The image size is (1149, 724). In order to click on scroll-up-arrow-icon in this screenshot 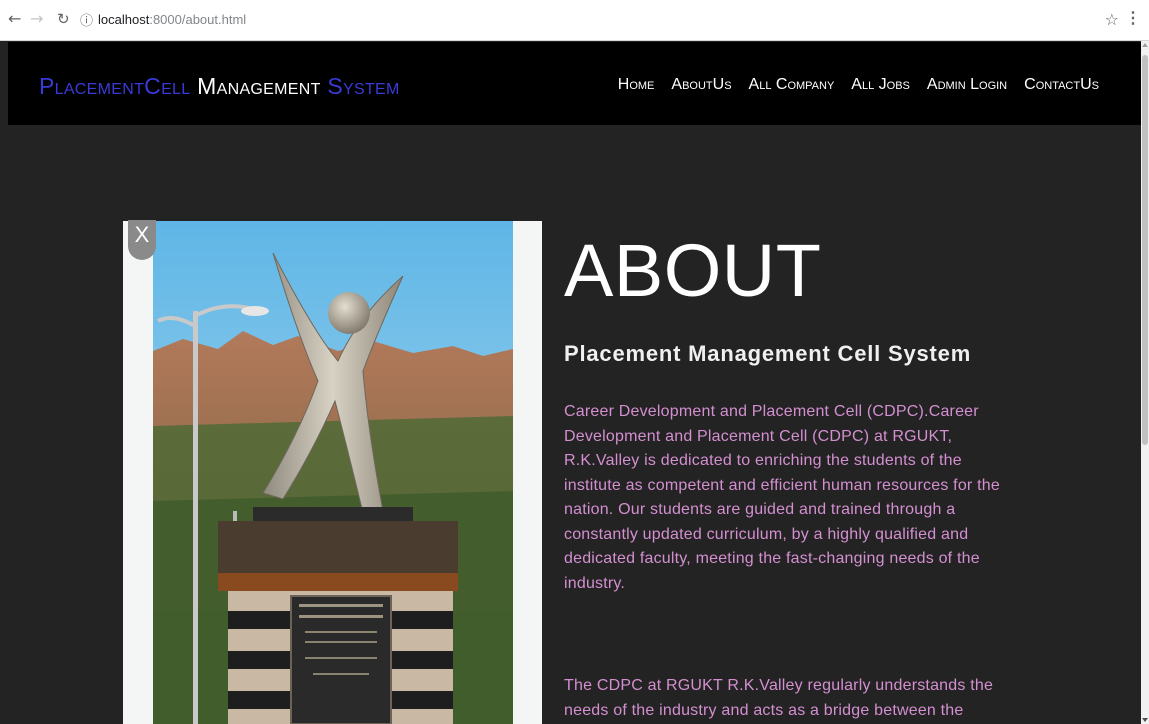, I will do `click(1145, 45)`.